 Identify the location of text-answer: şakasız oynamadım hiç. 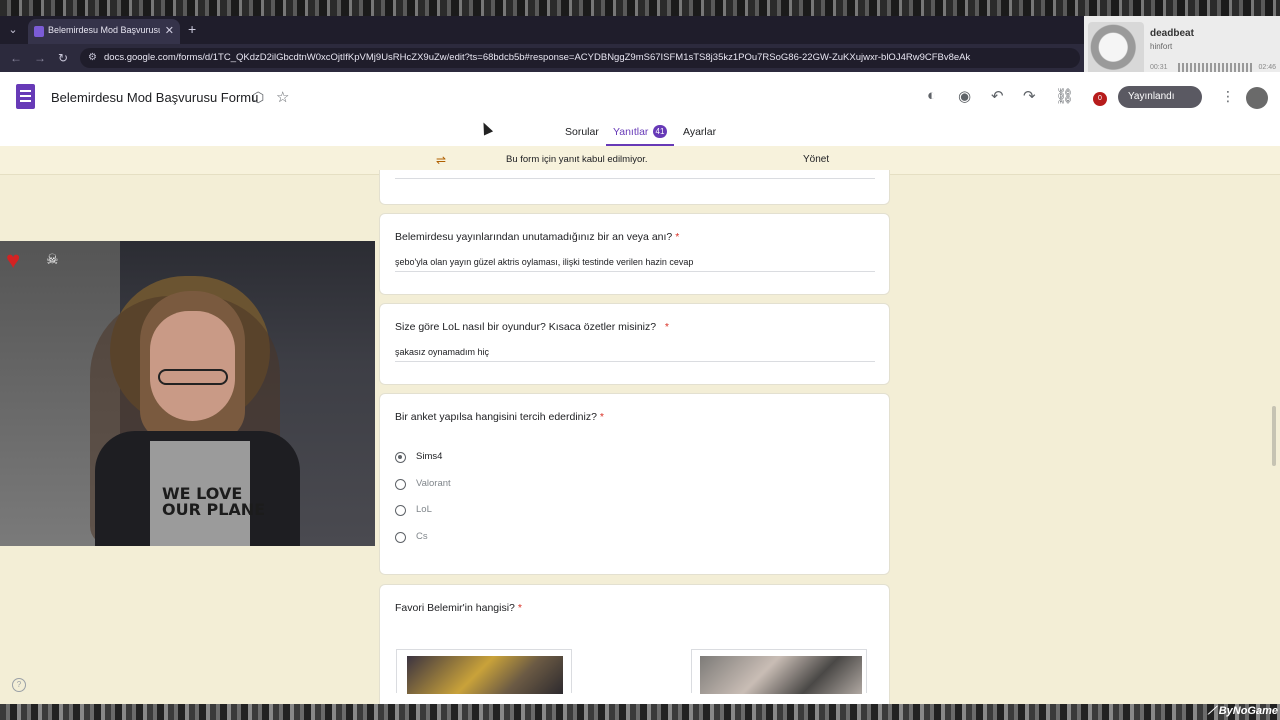
(635, 354).